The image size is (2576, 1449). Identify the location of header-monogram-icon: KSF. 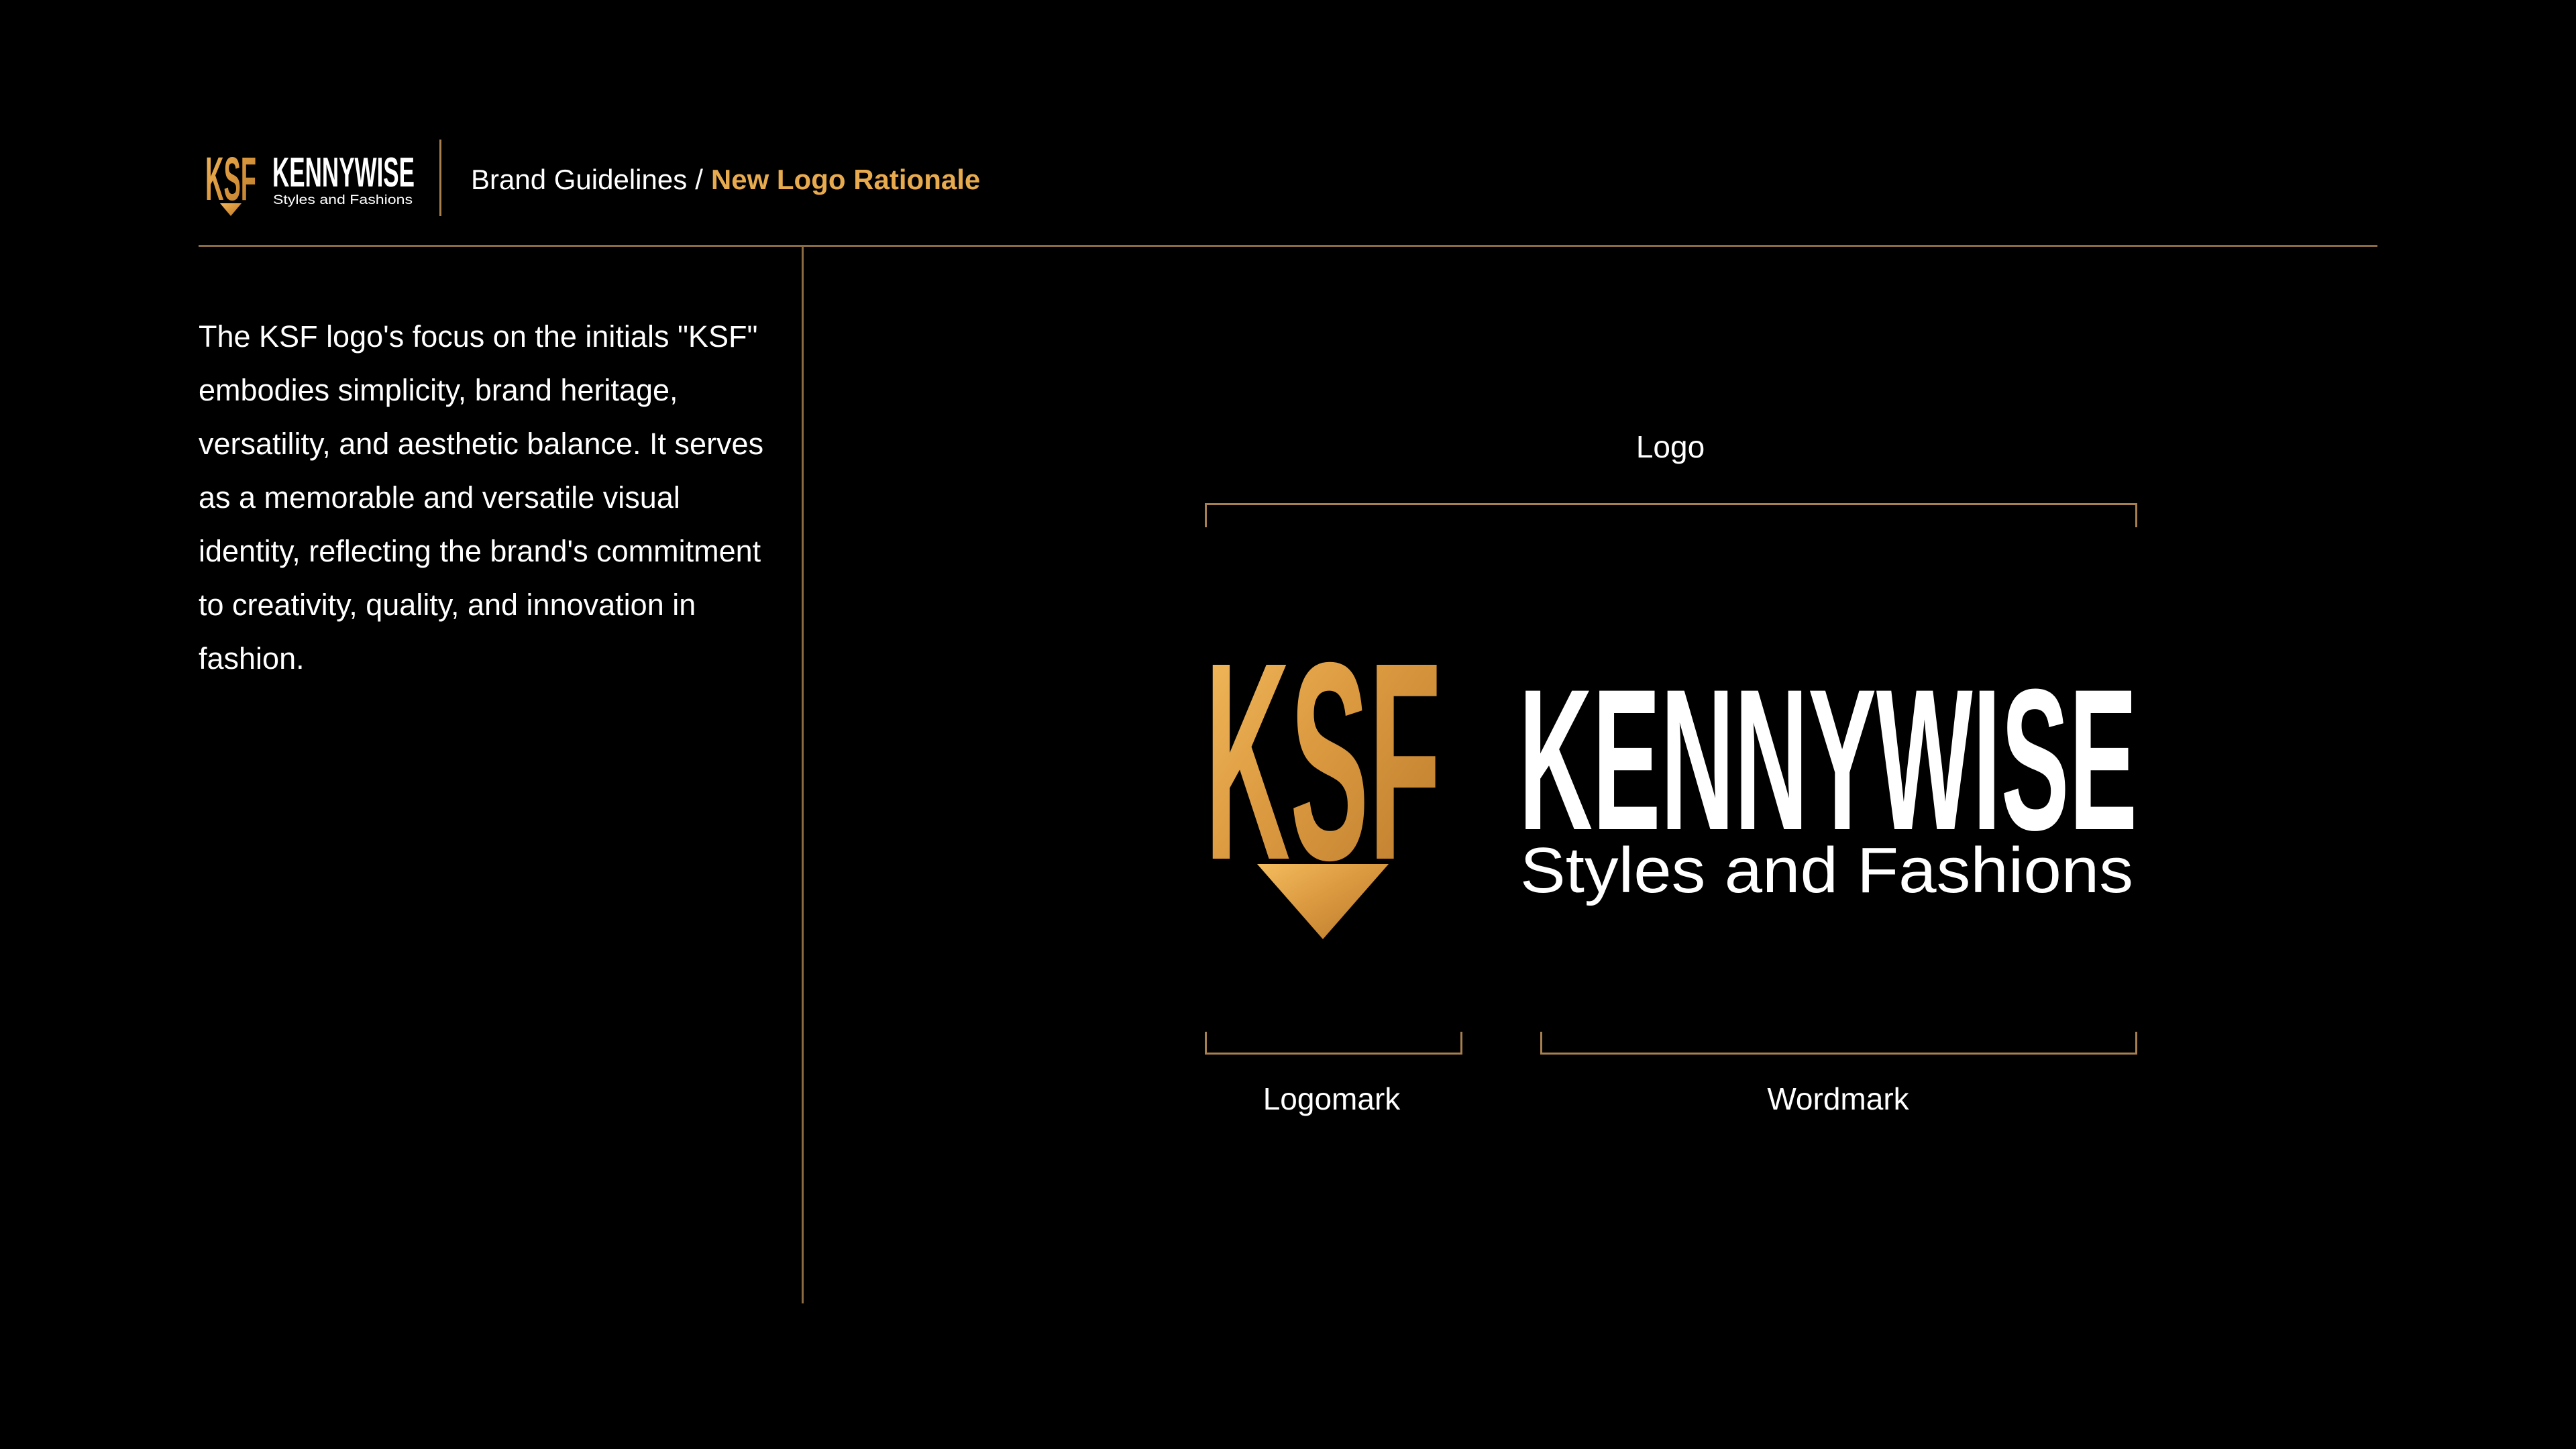
(230, 180).